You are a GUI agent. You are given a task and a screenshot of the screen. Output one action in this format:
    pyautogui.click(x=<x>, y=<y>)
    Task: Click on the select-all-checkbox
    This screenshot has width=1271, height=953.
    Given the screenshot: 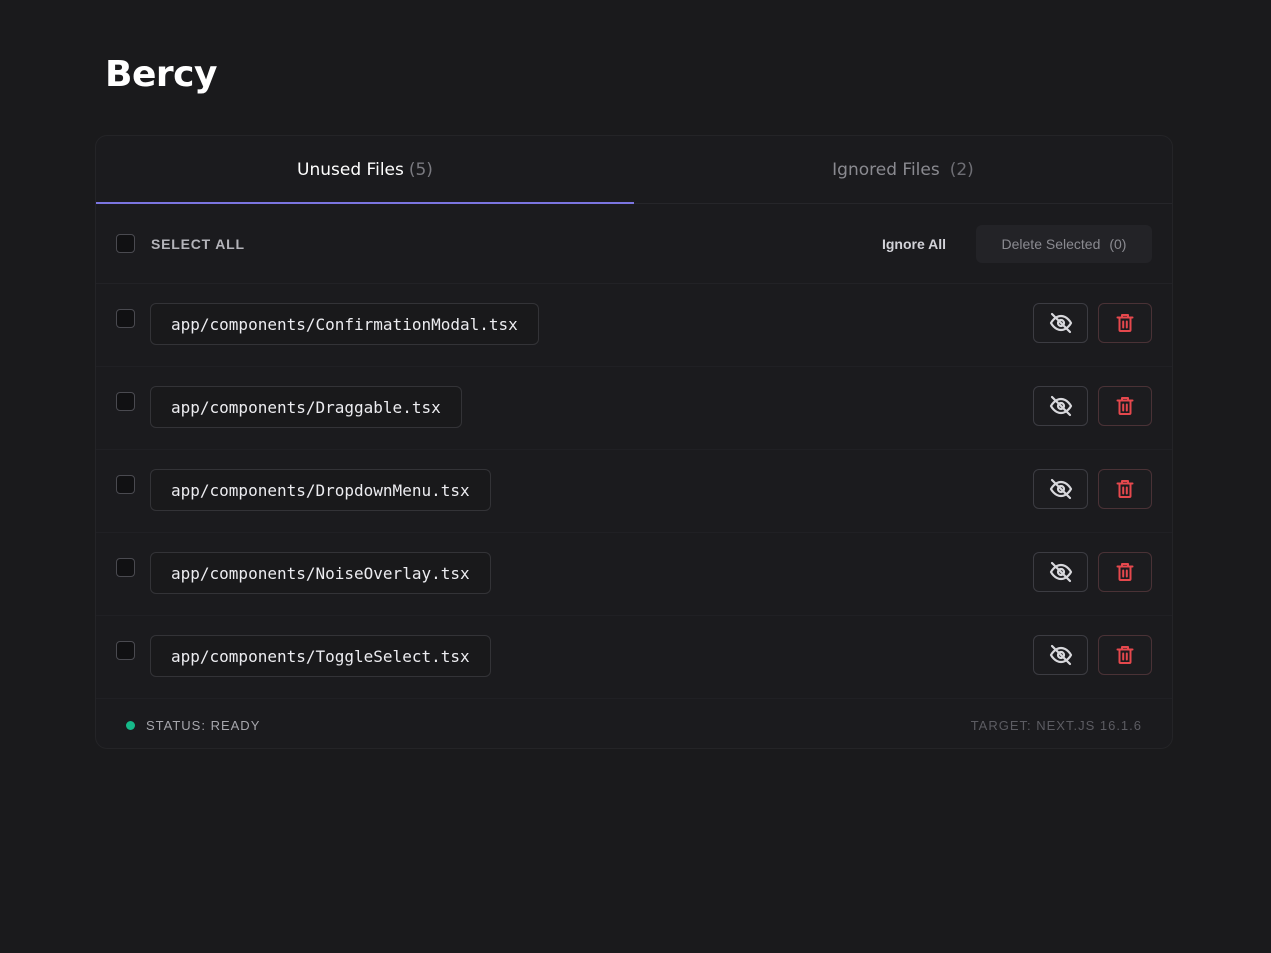 What is the action you would take?
    pyautogui.click(x=125, y=243)
    